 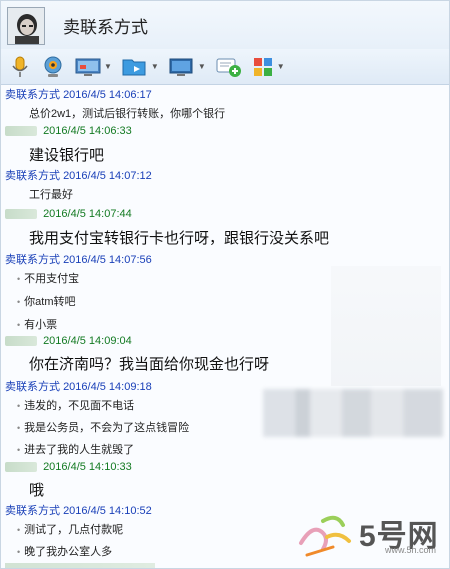 I want to click on message-header: 2016/4/5 14:06:33, so click(x=68, y=131).